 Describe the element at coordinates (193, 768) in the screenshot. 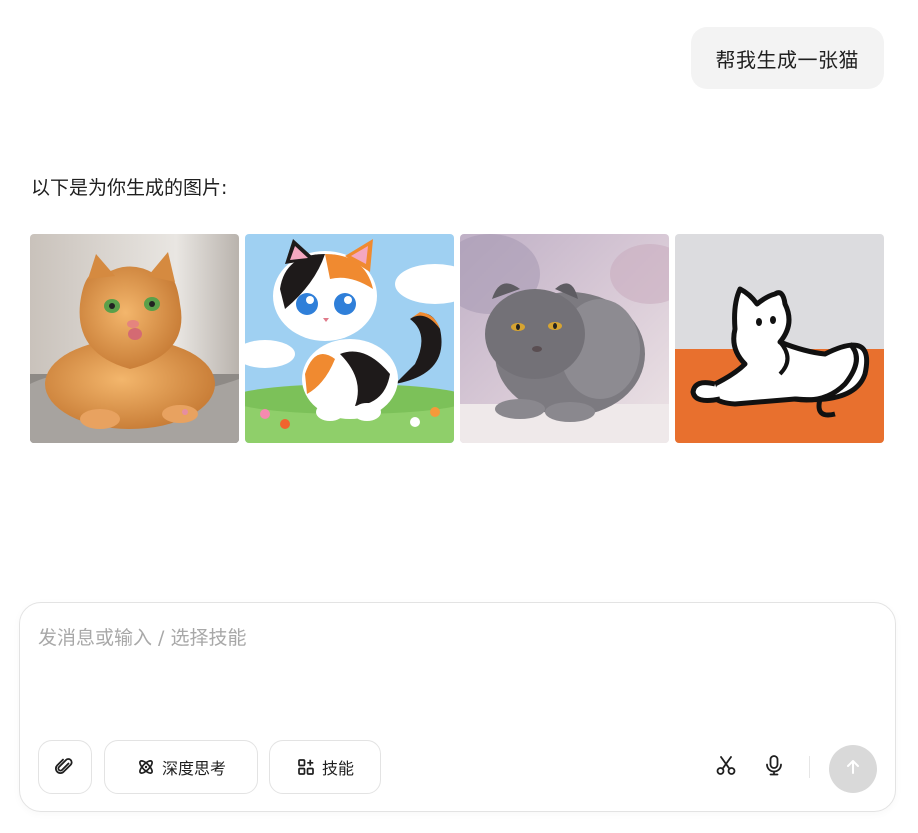

I see `deep-think-label: 深度思考` at that location.